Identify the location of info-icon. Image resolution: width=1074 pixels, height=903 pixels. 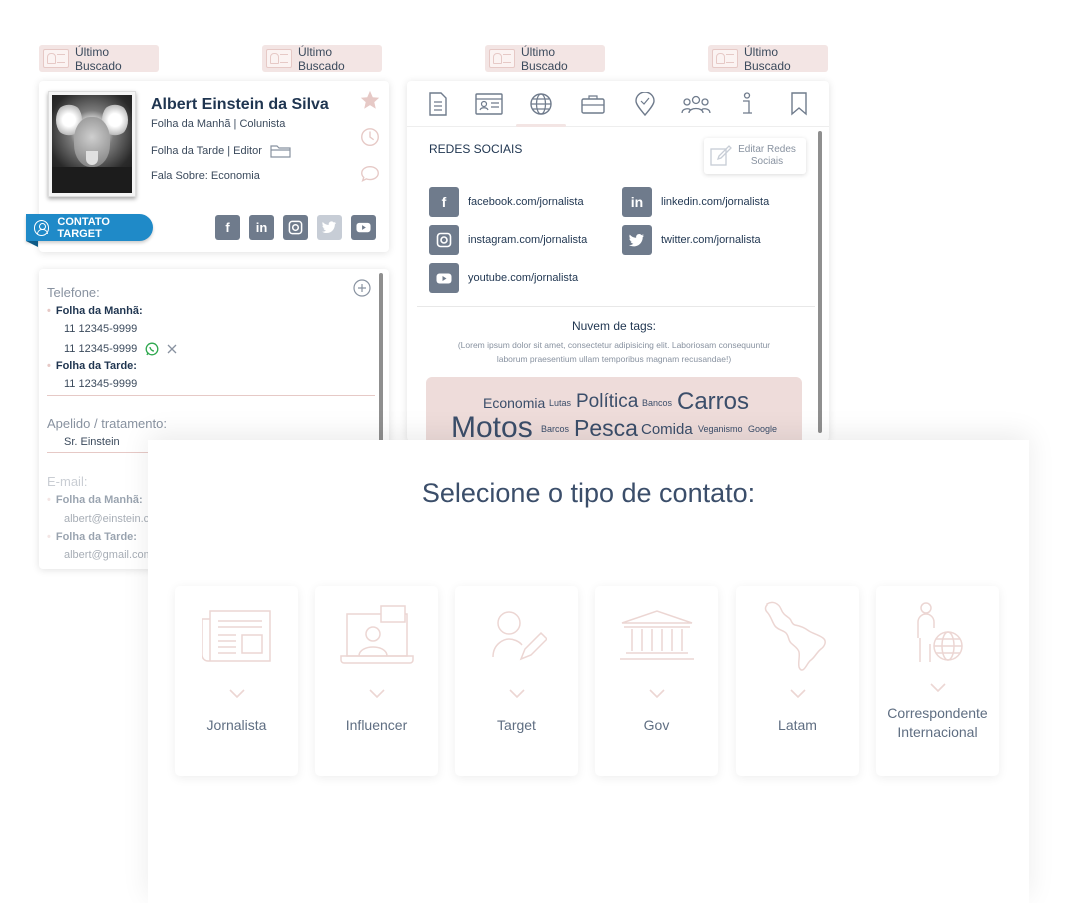
(747, 104).